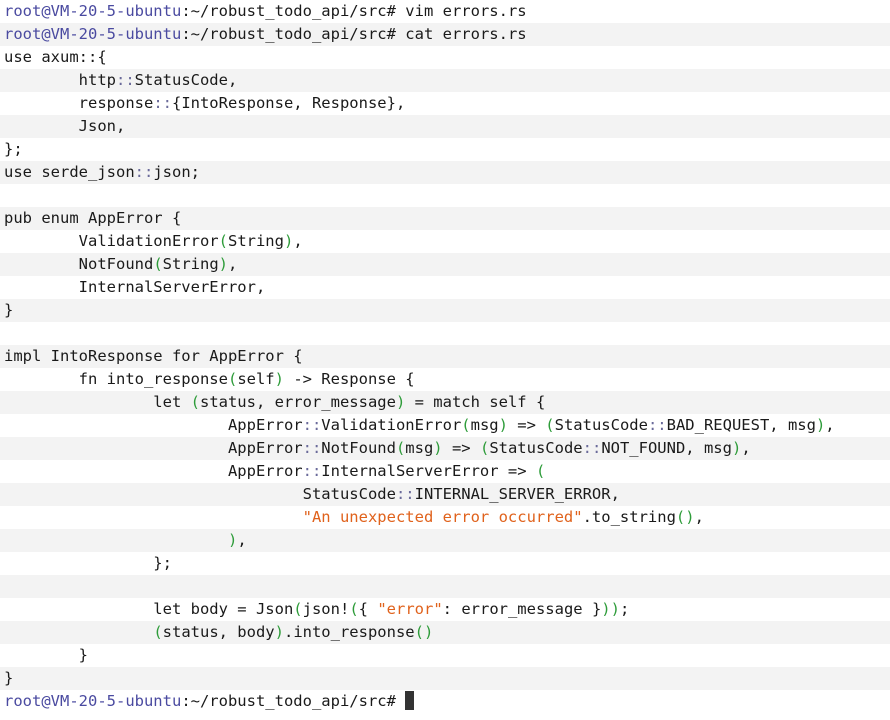 This screenshot has height=720, width=890. Describe the element at coordinates (368, 609) in the screenshot. I see `code-token: {` at that location.